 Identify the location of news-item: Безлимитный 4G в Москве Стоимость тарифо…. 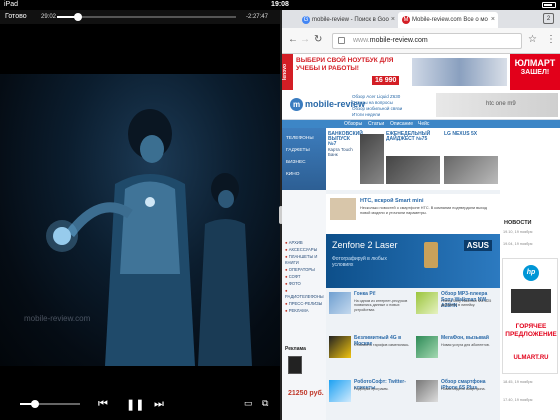
(369, 354).